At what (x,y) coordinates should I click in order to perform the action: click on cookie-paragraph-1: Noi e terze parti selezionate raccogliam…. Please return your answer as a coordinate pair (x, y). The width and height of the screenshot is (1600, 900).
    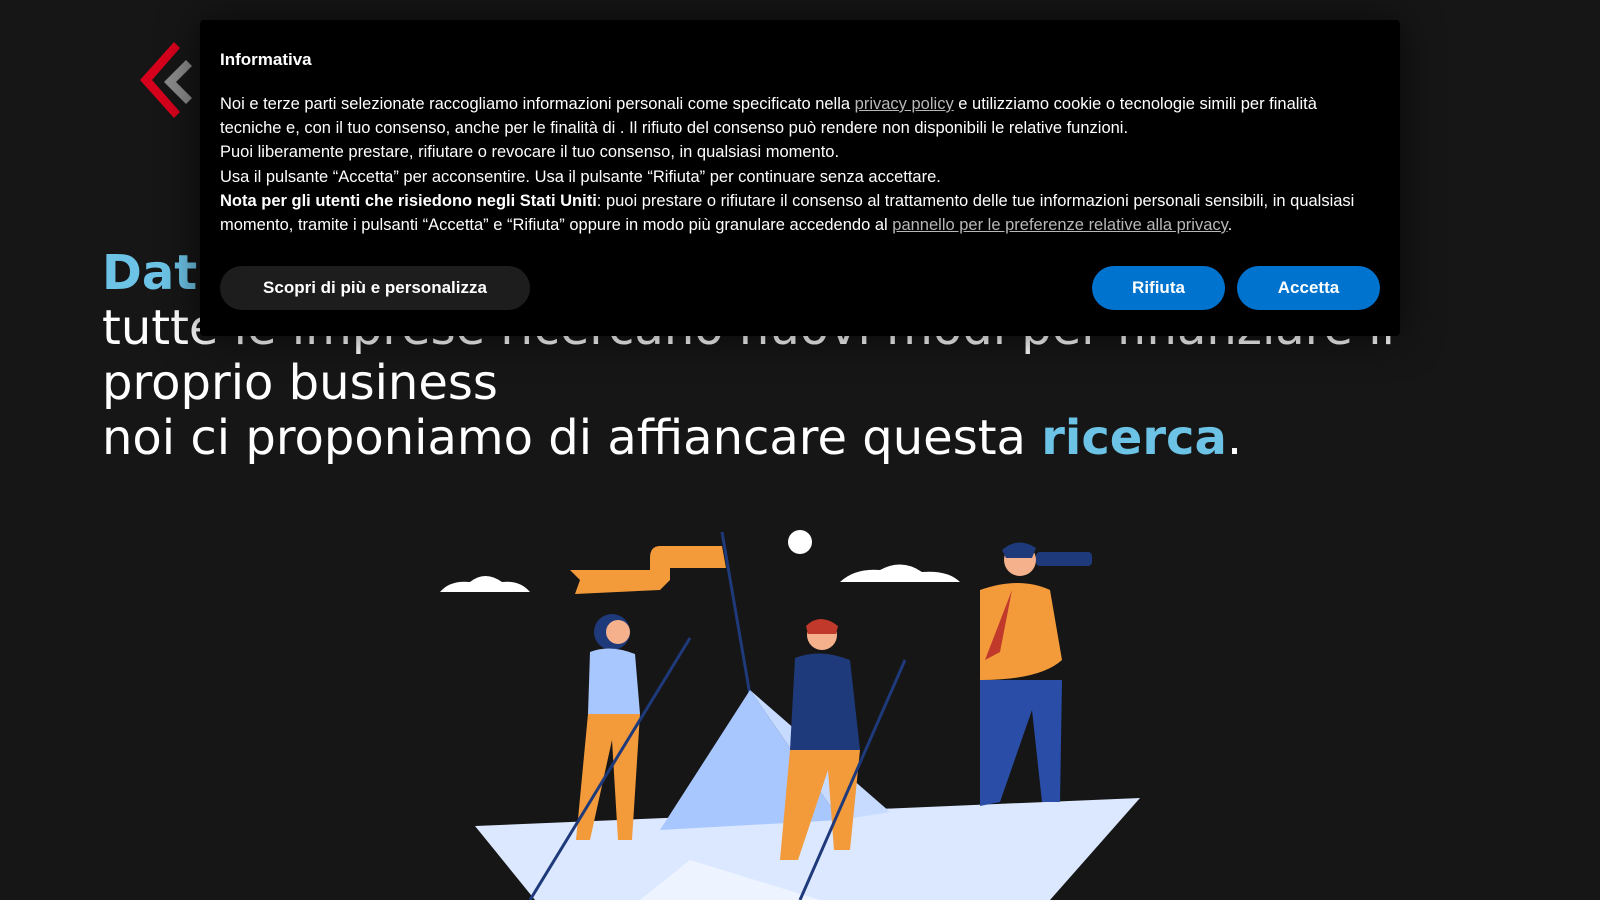
    Looking at the image, I should click on (800, 116).